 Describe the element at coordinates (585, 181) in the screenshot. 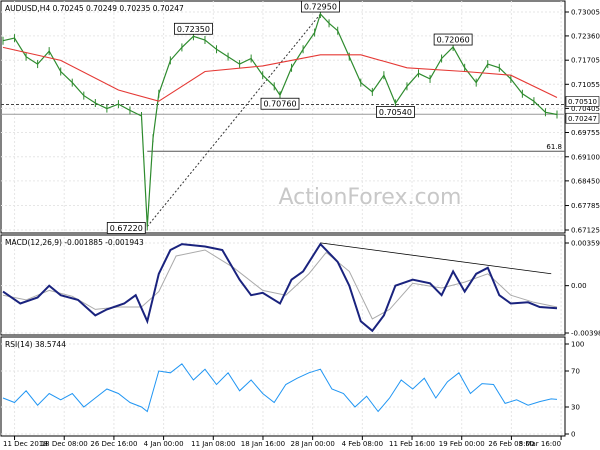

I see `price-y-tick-label: 0.68450` at that location.